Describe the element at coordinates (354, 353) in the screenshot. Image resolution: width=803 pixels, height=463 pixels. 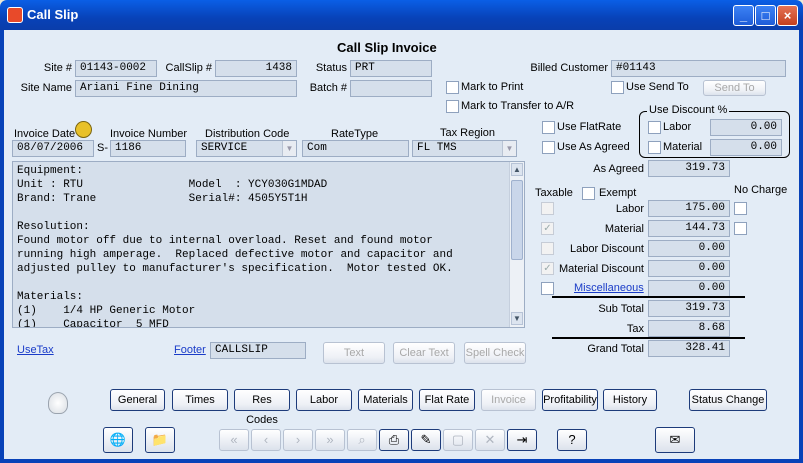
I see `text-button: Text` at that location.